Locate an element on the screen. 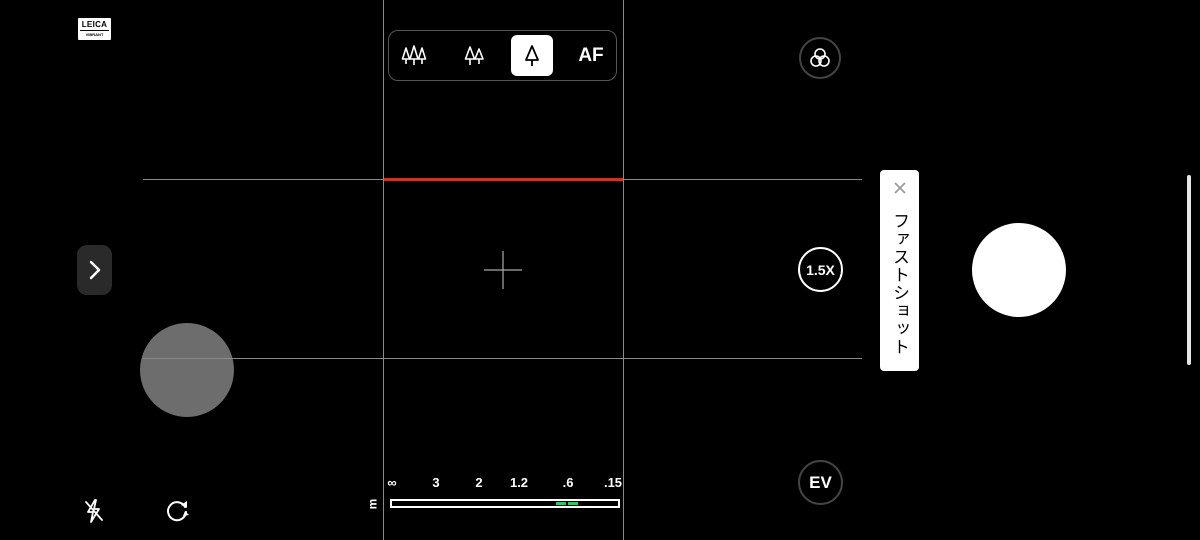  focus-mode-group is located at coordinates (474, 55).